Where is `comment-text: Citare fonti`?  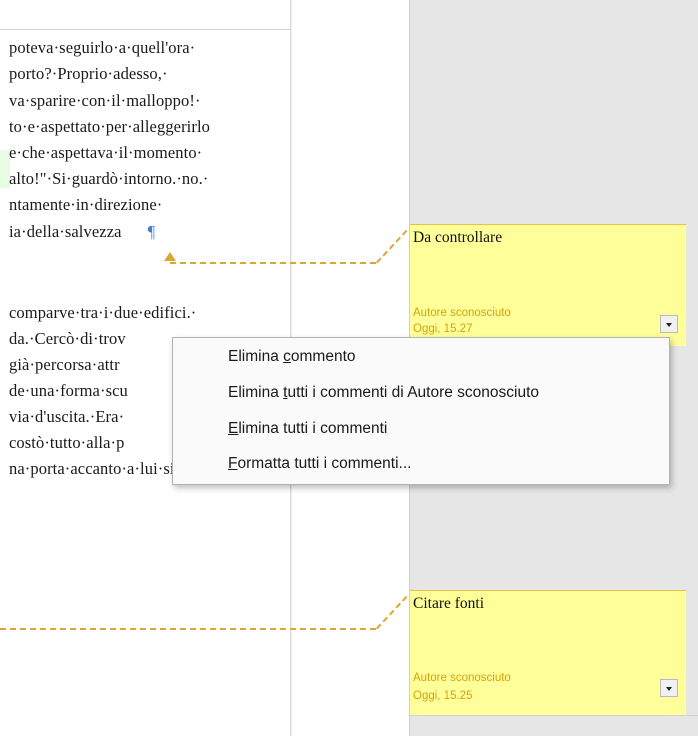 comment-text: Citare fonti is located at coordinates (448, 604).